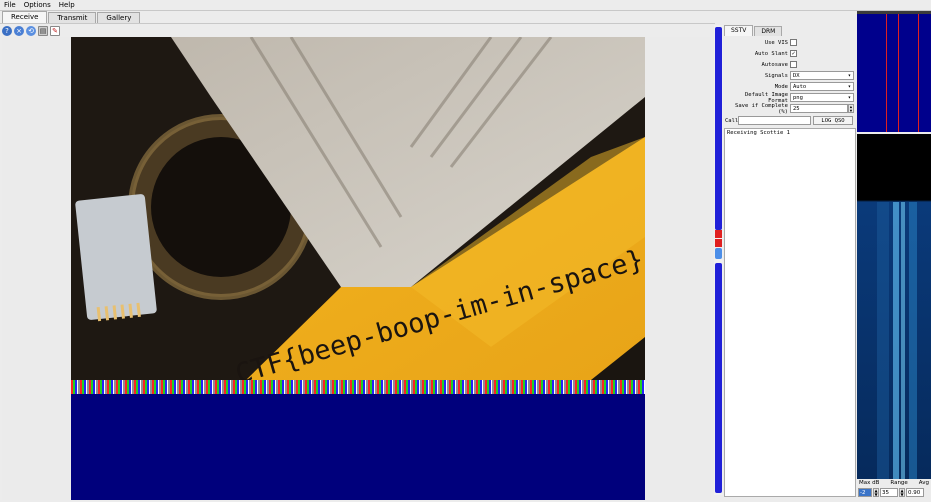 The width and height of the screenshot is (931, 502). Describe the element at coordinates (894, 71) in the screenshot. I see `spectrum-display` at that location.